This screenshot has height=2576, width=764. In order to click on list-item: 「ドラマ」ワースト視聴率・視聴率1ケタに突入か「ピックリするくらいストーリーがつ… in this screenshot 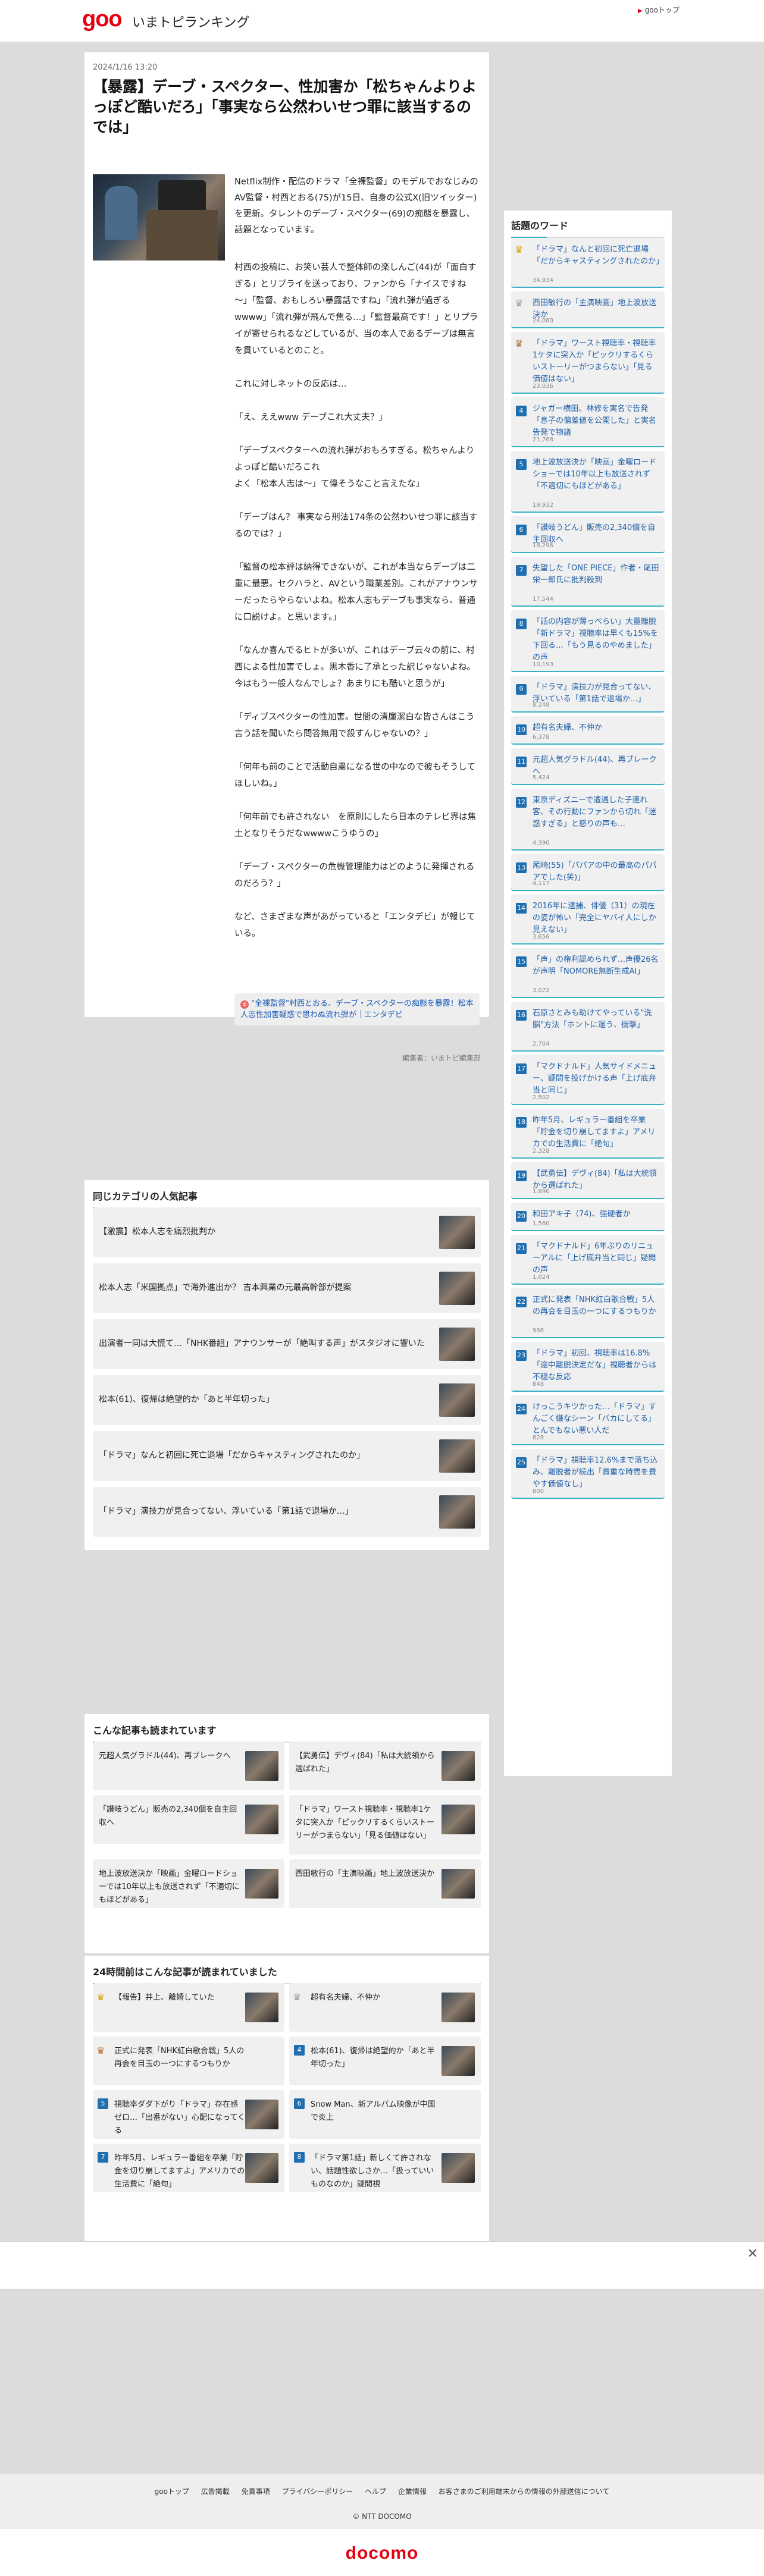, I will do `click(385, 1825)`.